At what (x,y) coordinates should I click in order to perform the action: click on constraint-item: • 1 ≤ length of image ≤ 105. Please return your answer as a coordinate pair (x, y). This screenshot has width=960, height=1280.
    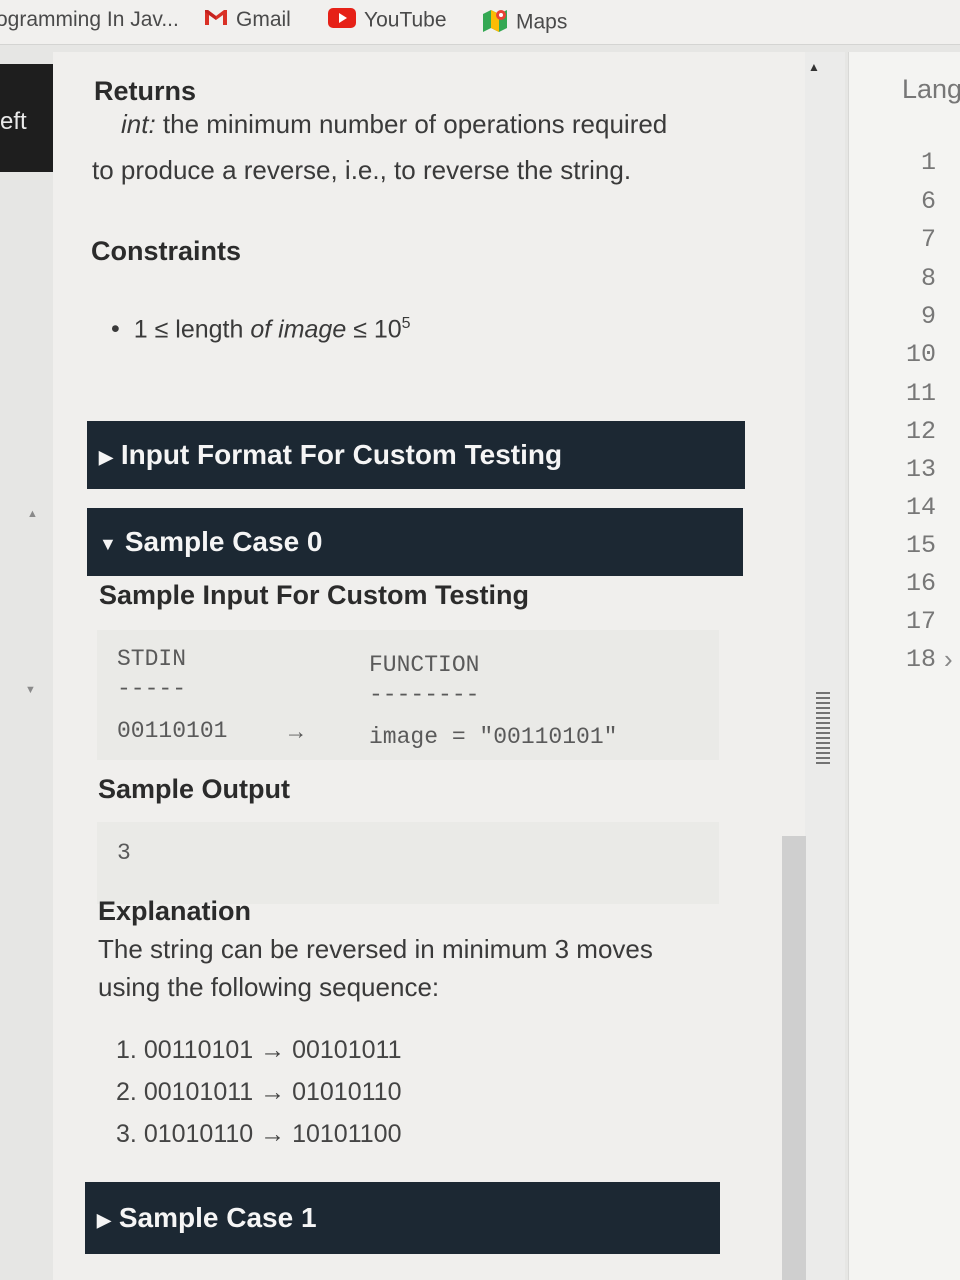
    Looking at the image, I should click on (261, 326).